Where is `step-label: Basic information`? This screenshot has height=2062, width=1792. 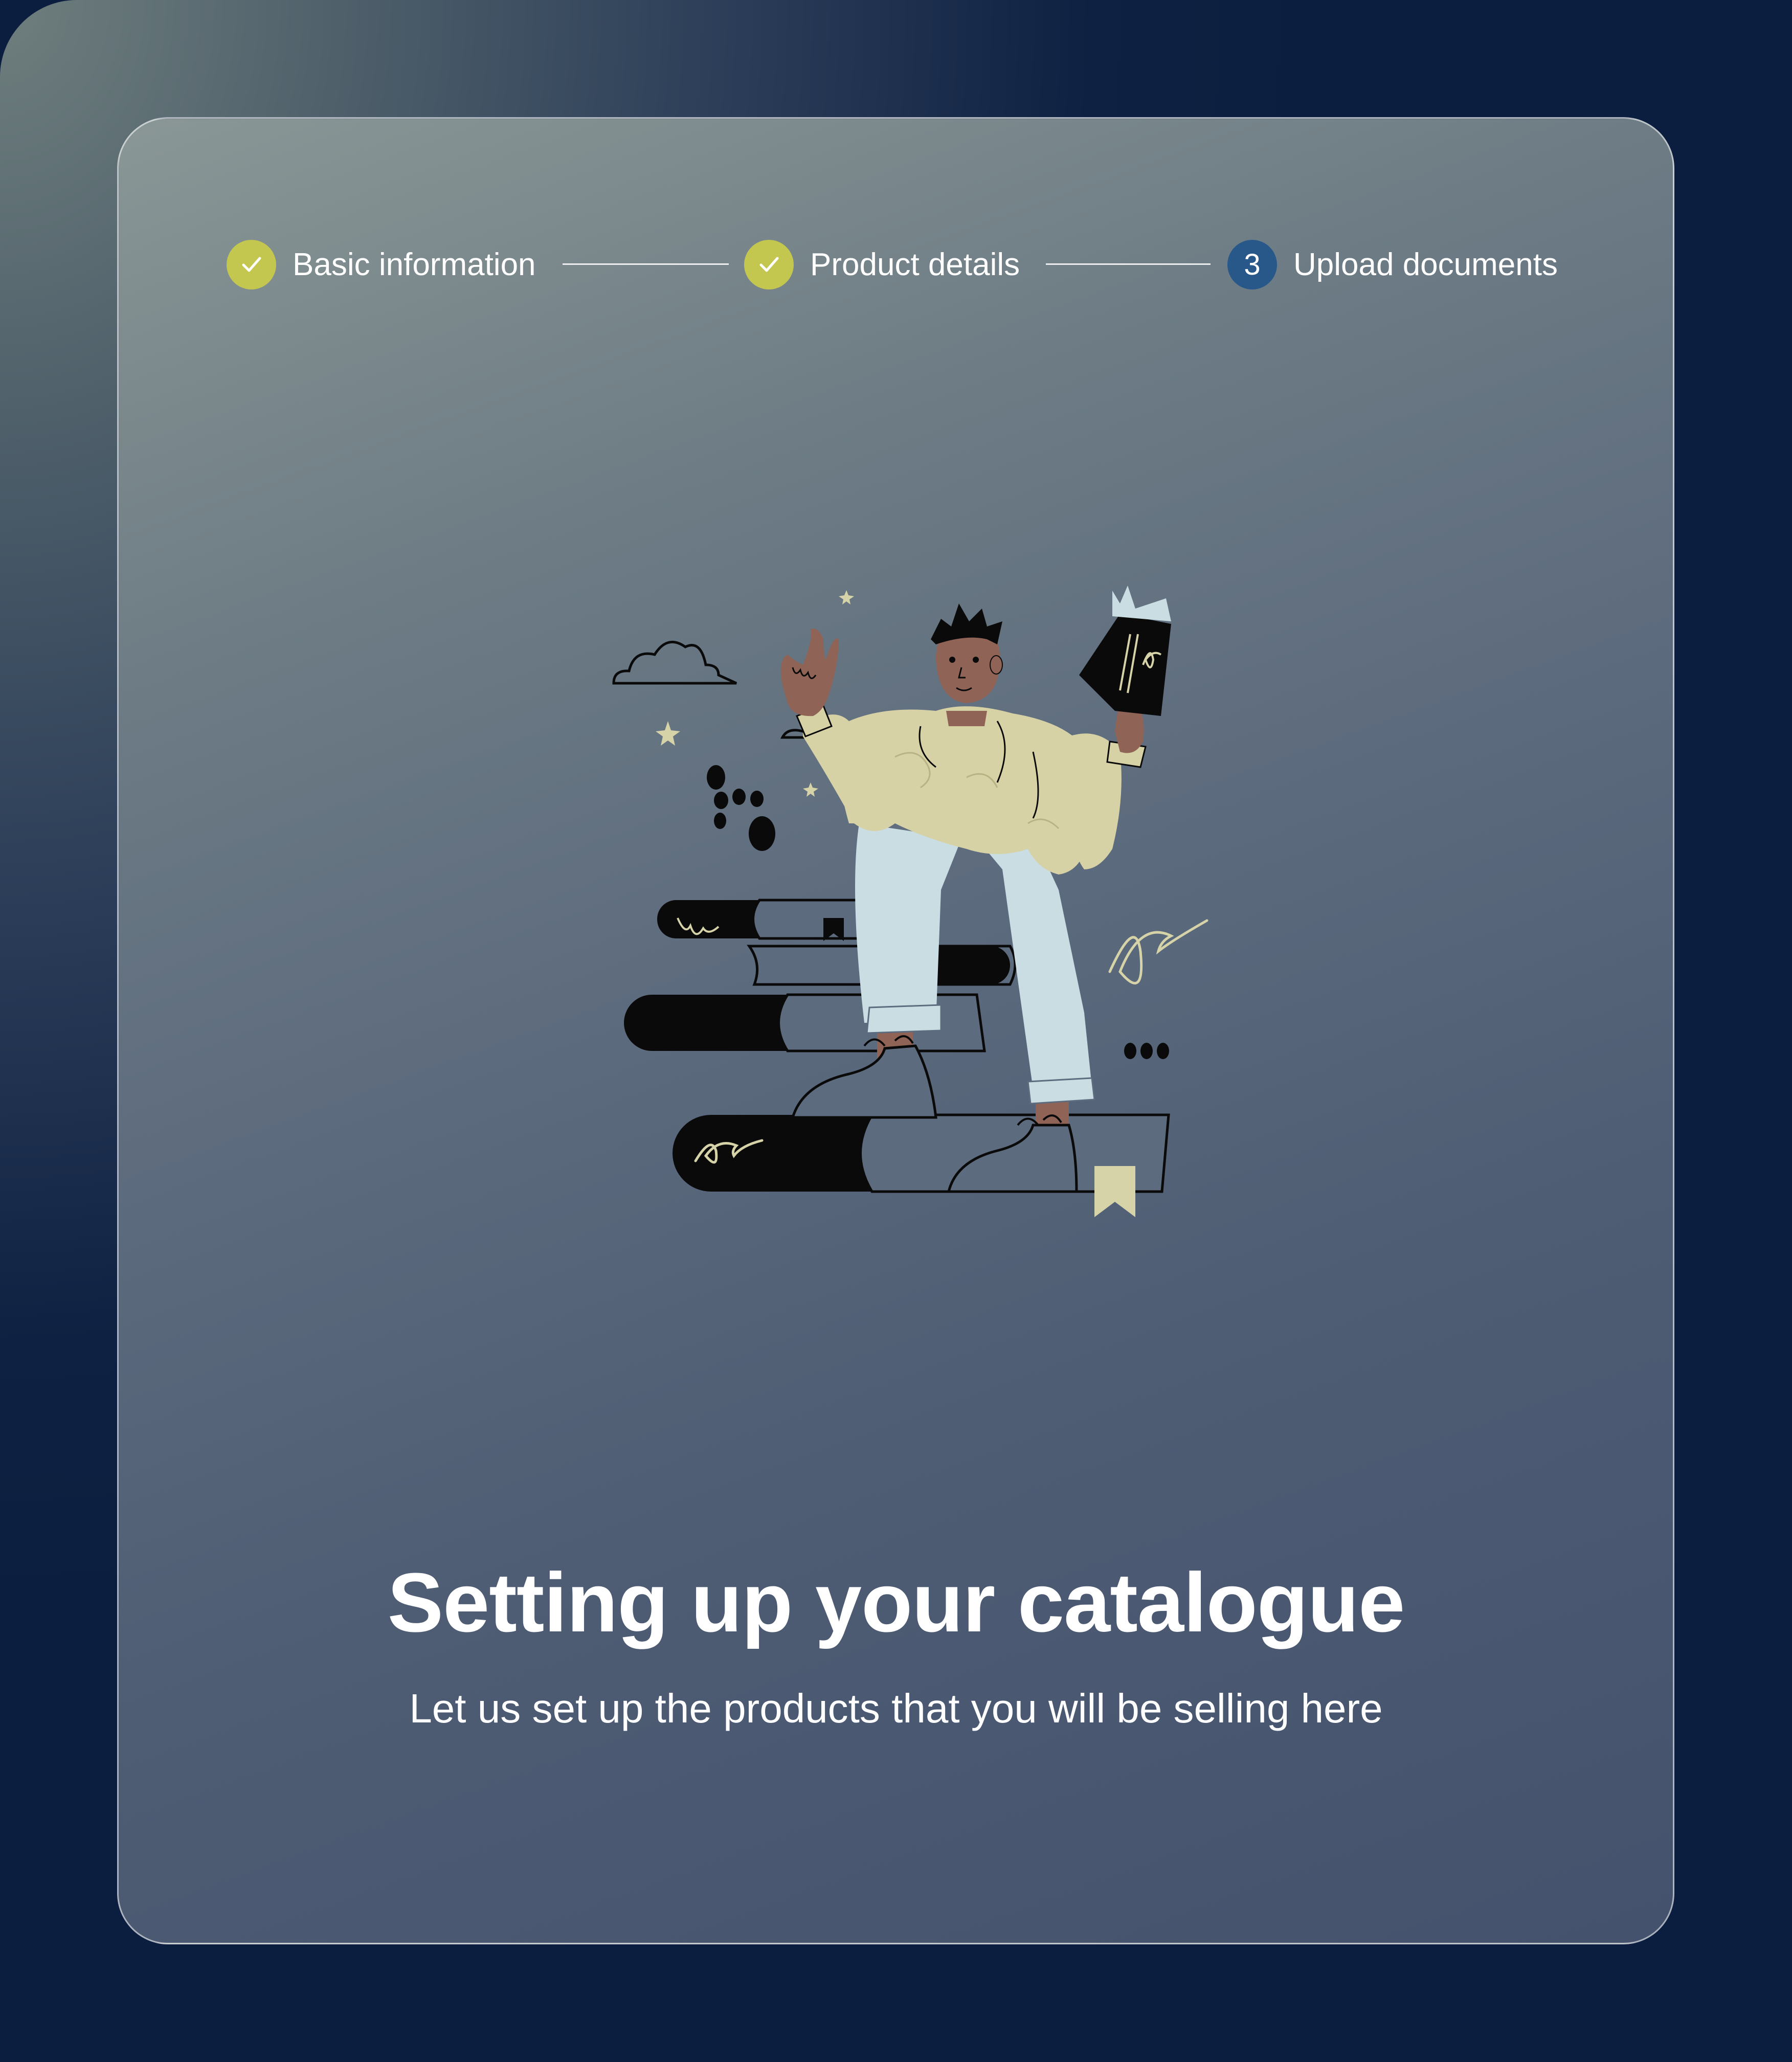
step-label: Basic information is located at coordinates (414, 264).